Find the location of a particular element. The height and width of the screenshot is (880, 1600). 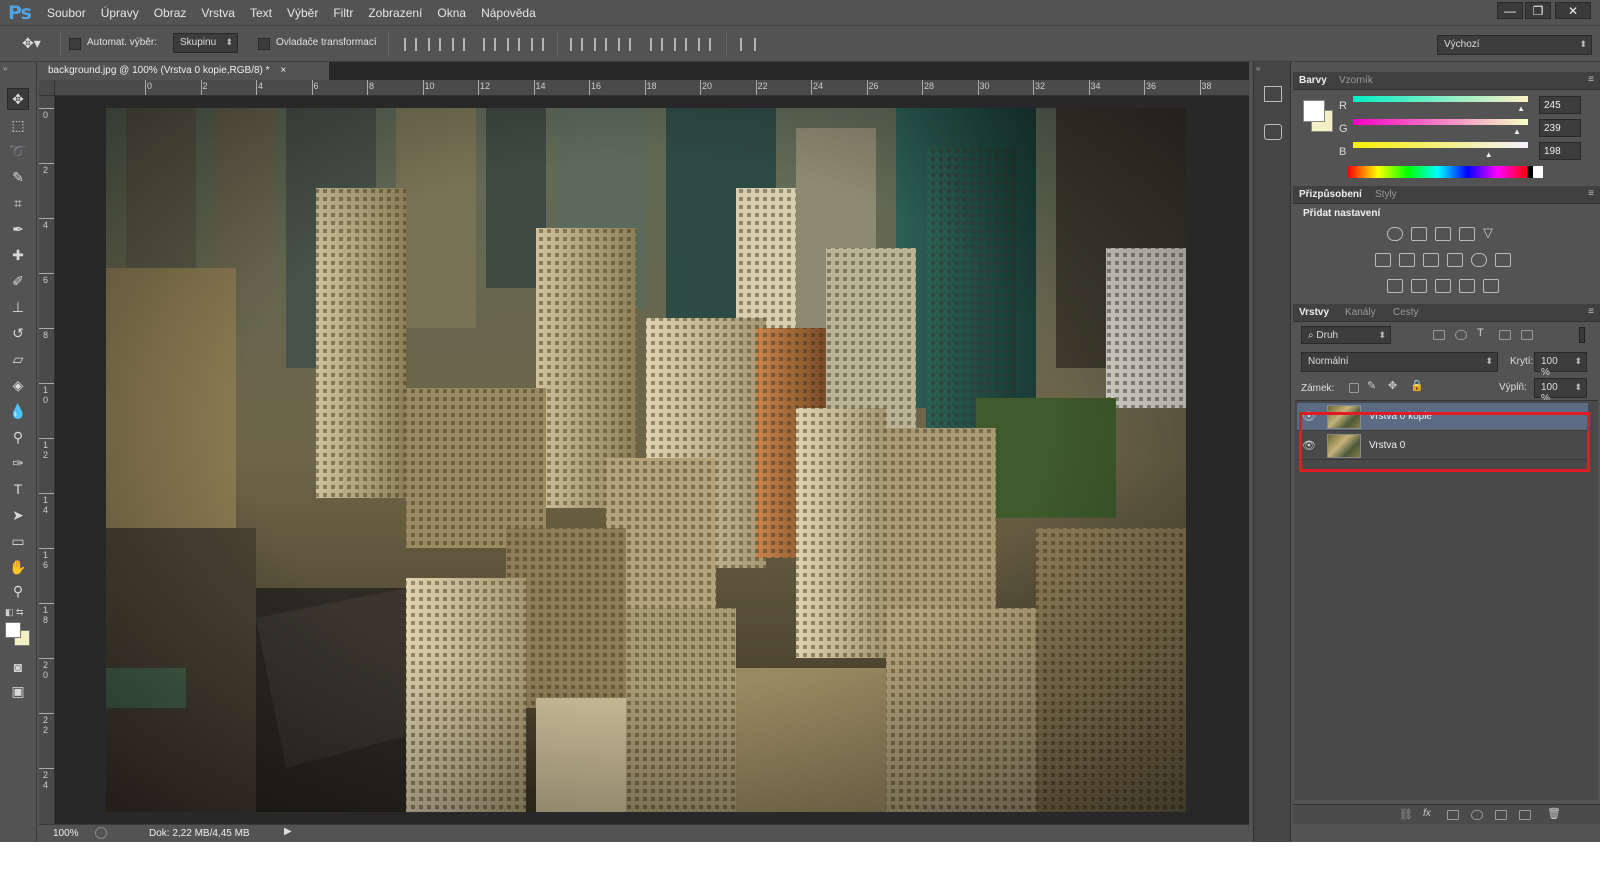

path-select-tool-icon: ➤ is located at coordinates (18, 515).